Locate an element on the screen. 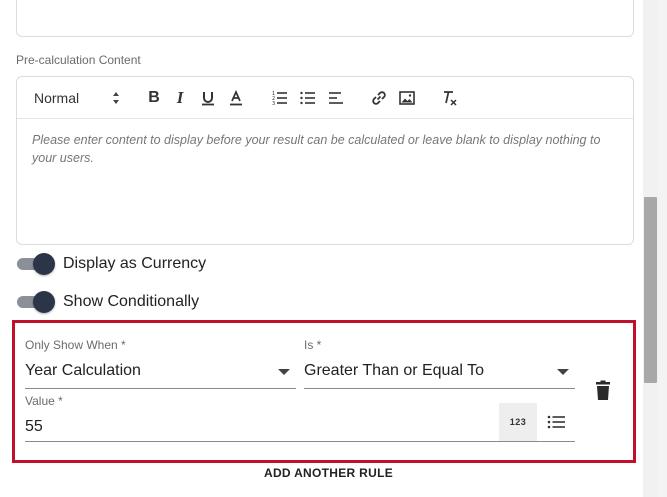 The height and width of the screenshot is (497, 667). bullet-list-icon is located at coordinates (307, 98).